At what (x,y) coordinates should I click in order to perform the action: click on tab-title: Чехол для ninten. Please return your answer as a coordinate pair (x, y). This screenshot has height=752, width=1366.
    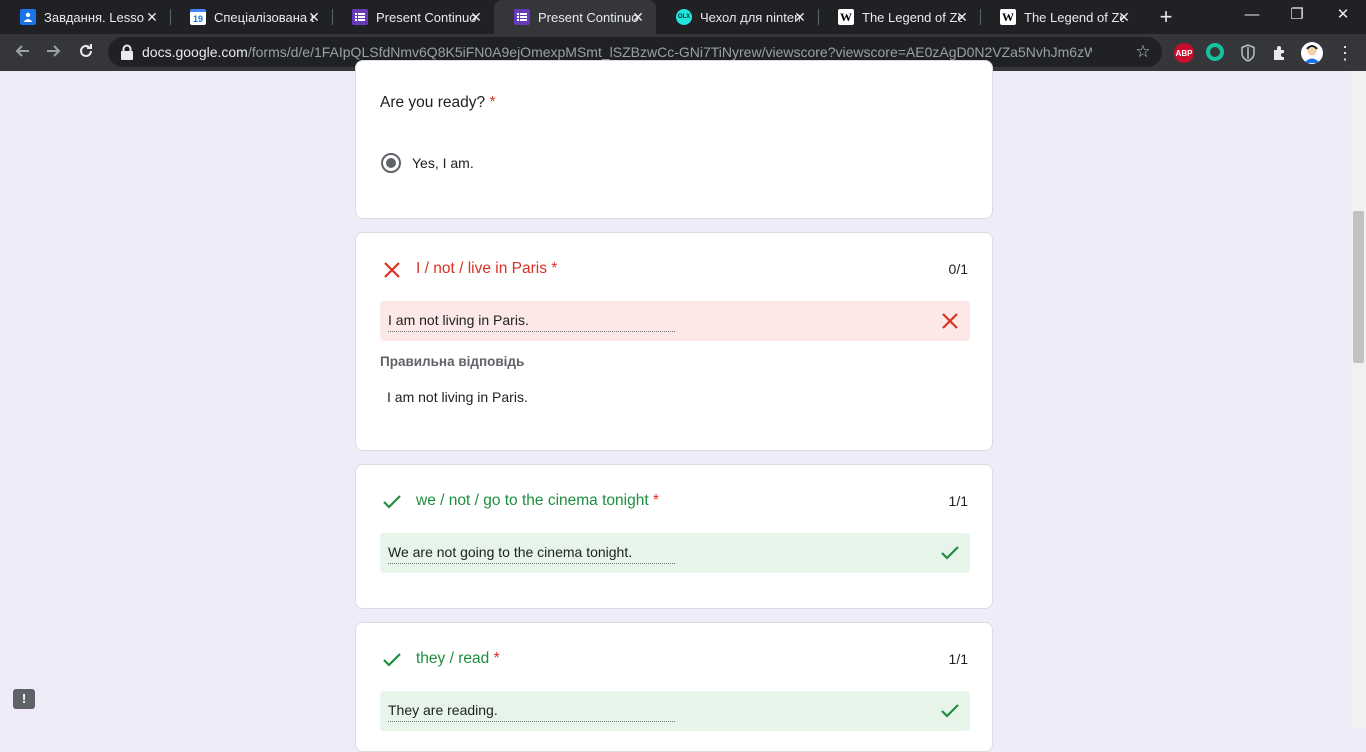
    Looking at the image, I should click on (750, 17).